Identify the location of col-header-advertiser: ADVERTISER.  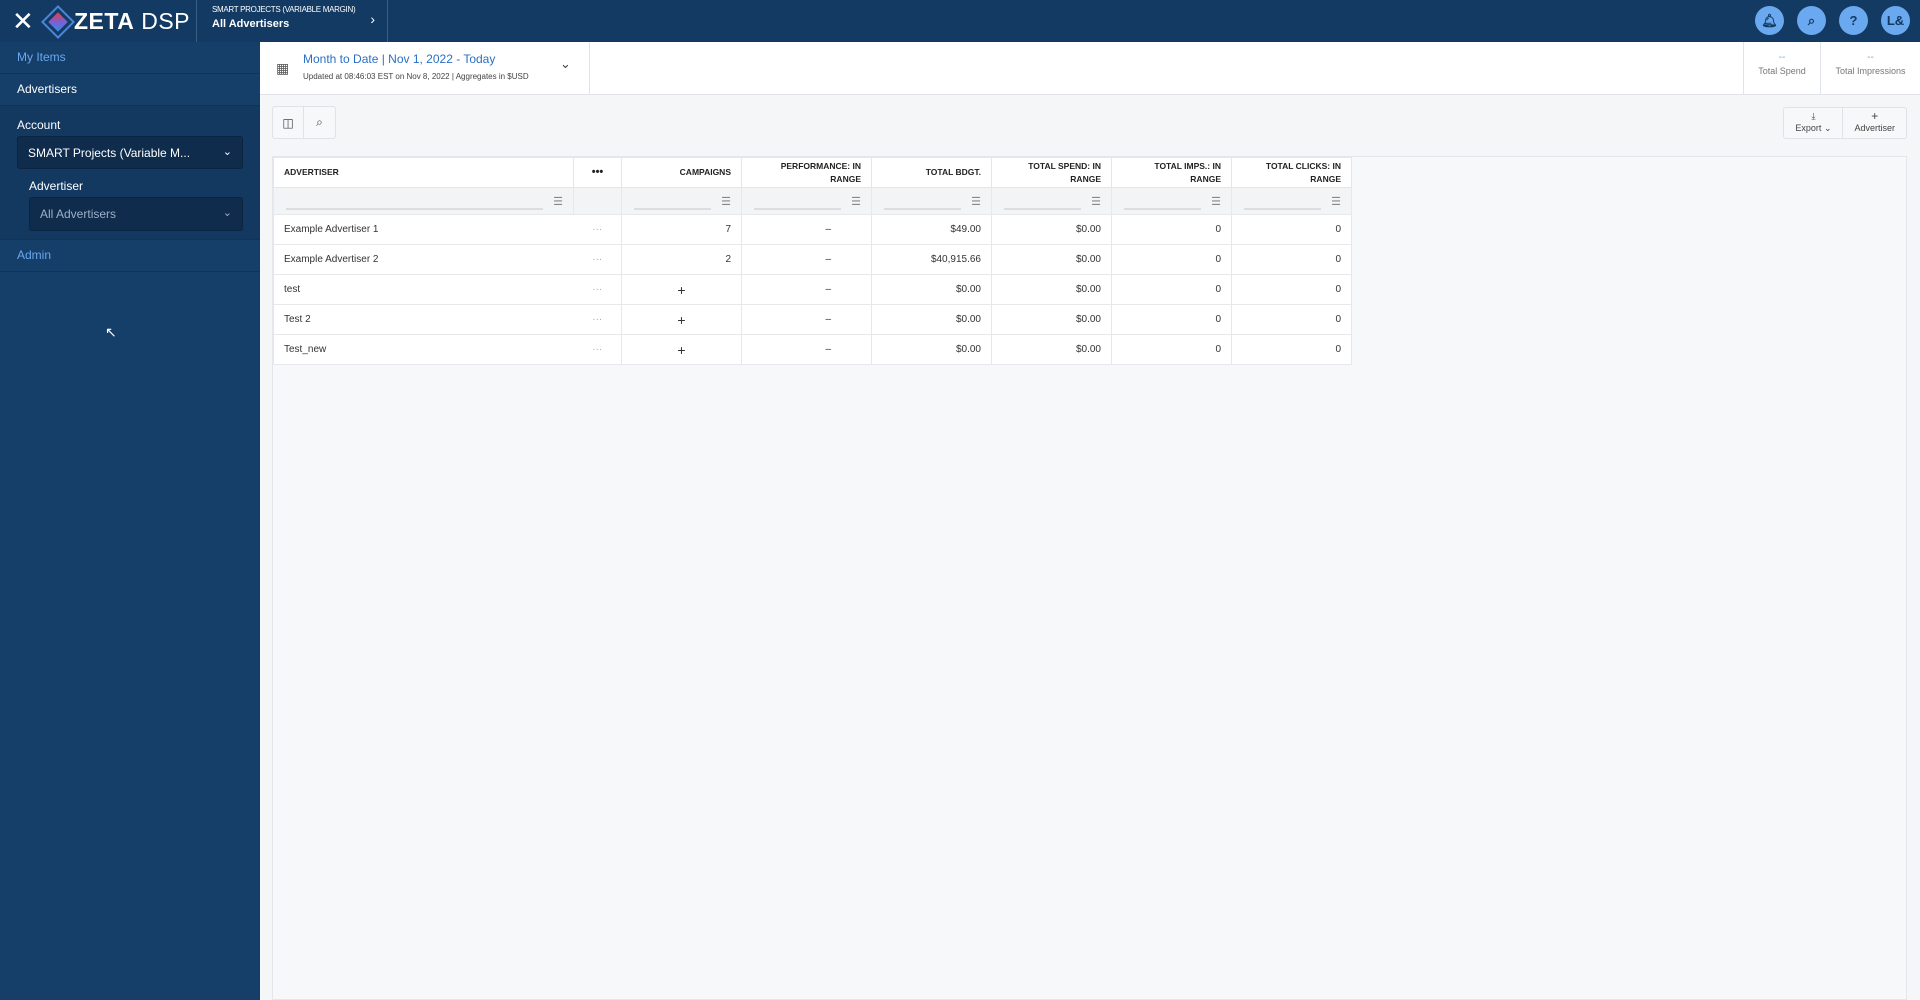
(423, 172).